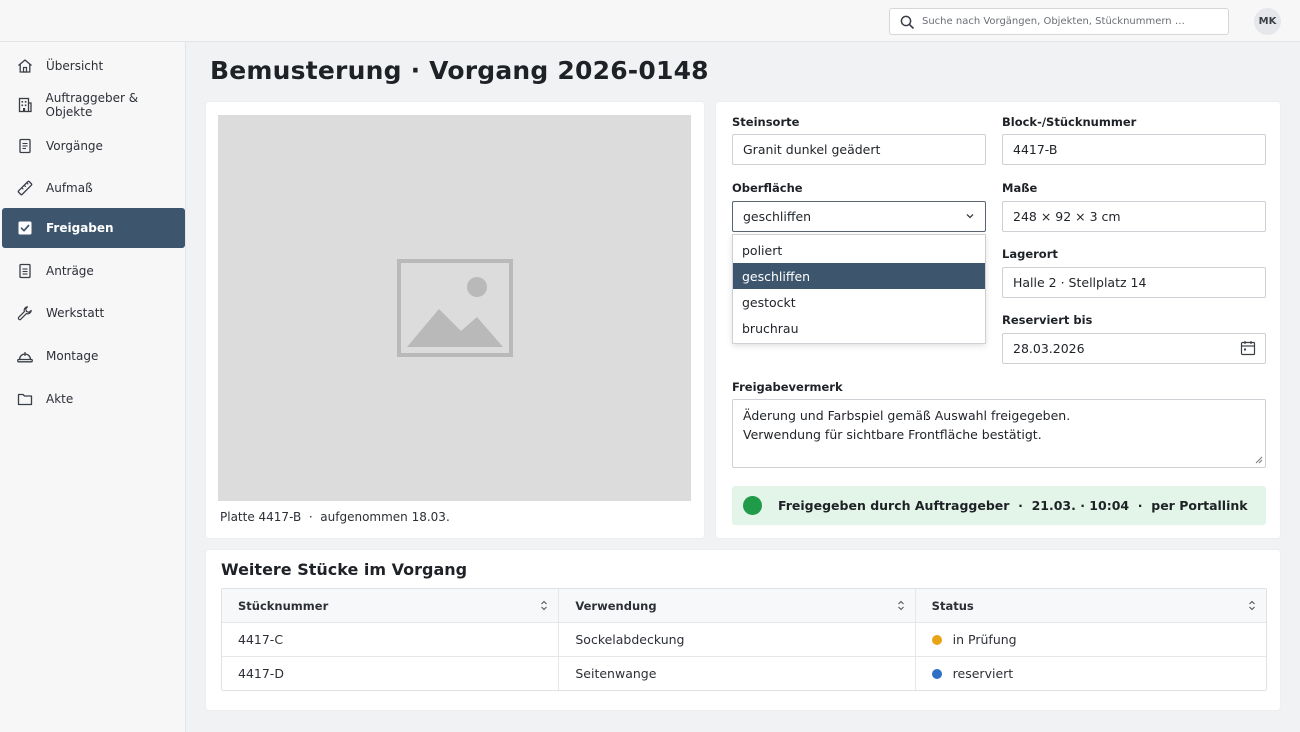 Image resolution: width=1300 pixels, height=732 pixels. What do you see at coordinates (859, 328) in the screenshot?
I see `option-bruchrau: bruchrau` at bounding box center [859, 328].